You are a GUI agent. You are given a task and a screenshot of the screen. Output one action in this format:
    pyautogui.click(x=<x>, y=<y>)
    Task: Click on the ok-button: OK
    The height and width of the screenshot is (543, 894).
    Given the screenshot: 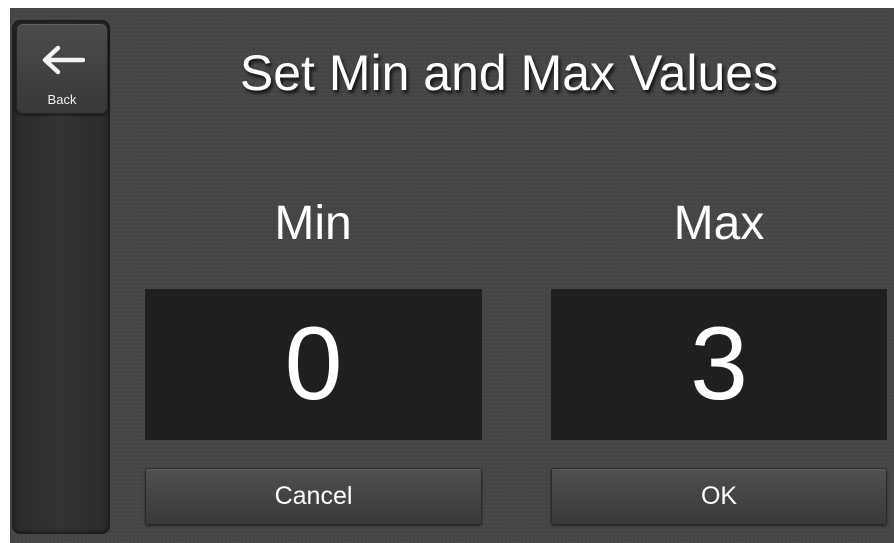 What is the action you would take?
    pyautogui.click(x=719, y=496)
    